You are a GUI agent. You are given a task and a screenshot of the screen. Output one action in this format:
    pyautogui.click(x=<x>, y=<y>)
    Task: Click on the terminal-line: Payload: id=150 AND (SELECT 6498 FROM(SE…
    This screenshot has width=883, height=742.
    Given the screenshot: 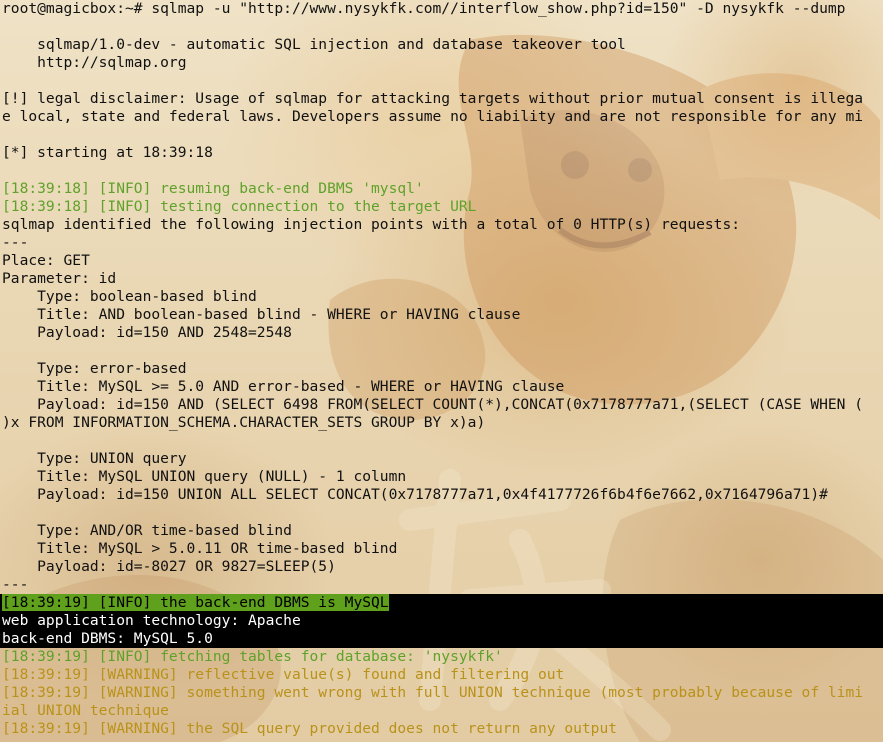 What is the action you would take?
    pyautogui.click(x=433, y=404)
    